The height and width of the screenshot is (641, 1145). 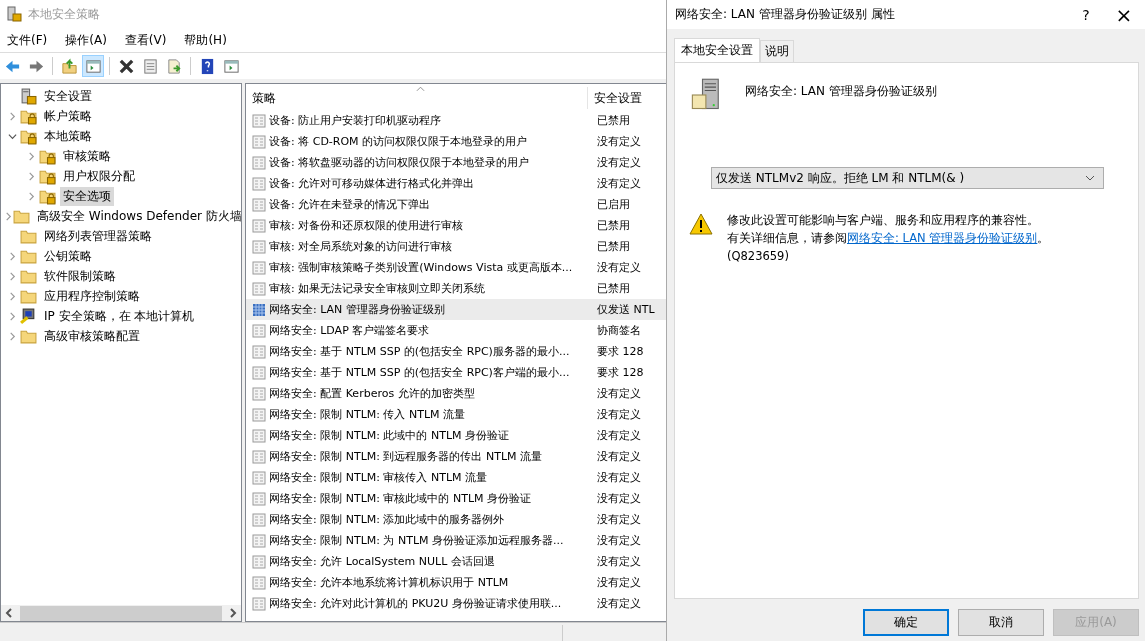 I want to click on policy-row: 设备: 防止用户安装打印机驱动程序 已禁用, so click(x=456, y=120).